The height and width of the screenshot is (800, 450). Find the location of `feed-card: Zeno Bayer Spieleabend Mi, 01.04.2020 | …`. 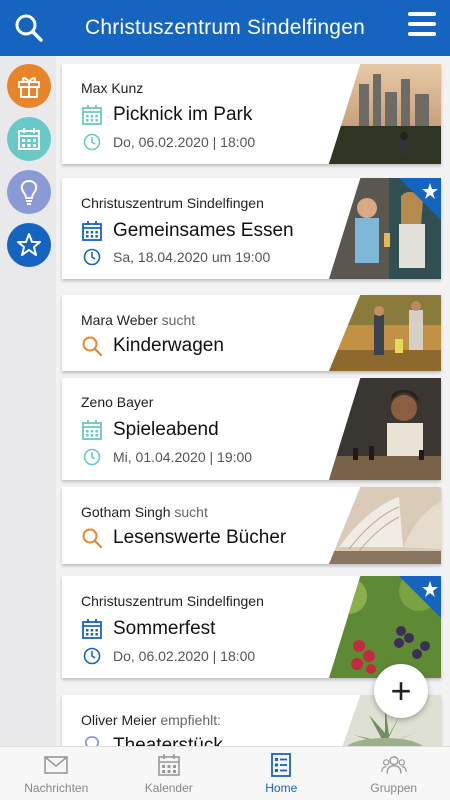

feed-card: Zeno Bayer Spieleabend Mi, 01.04.2020 | … is located at coordinates (251, 429).